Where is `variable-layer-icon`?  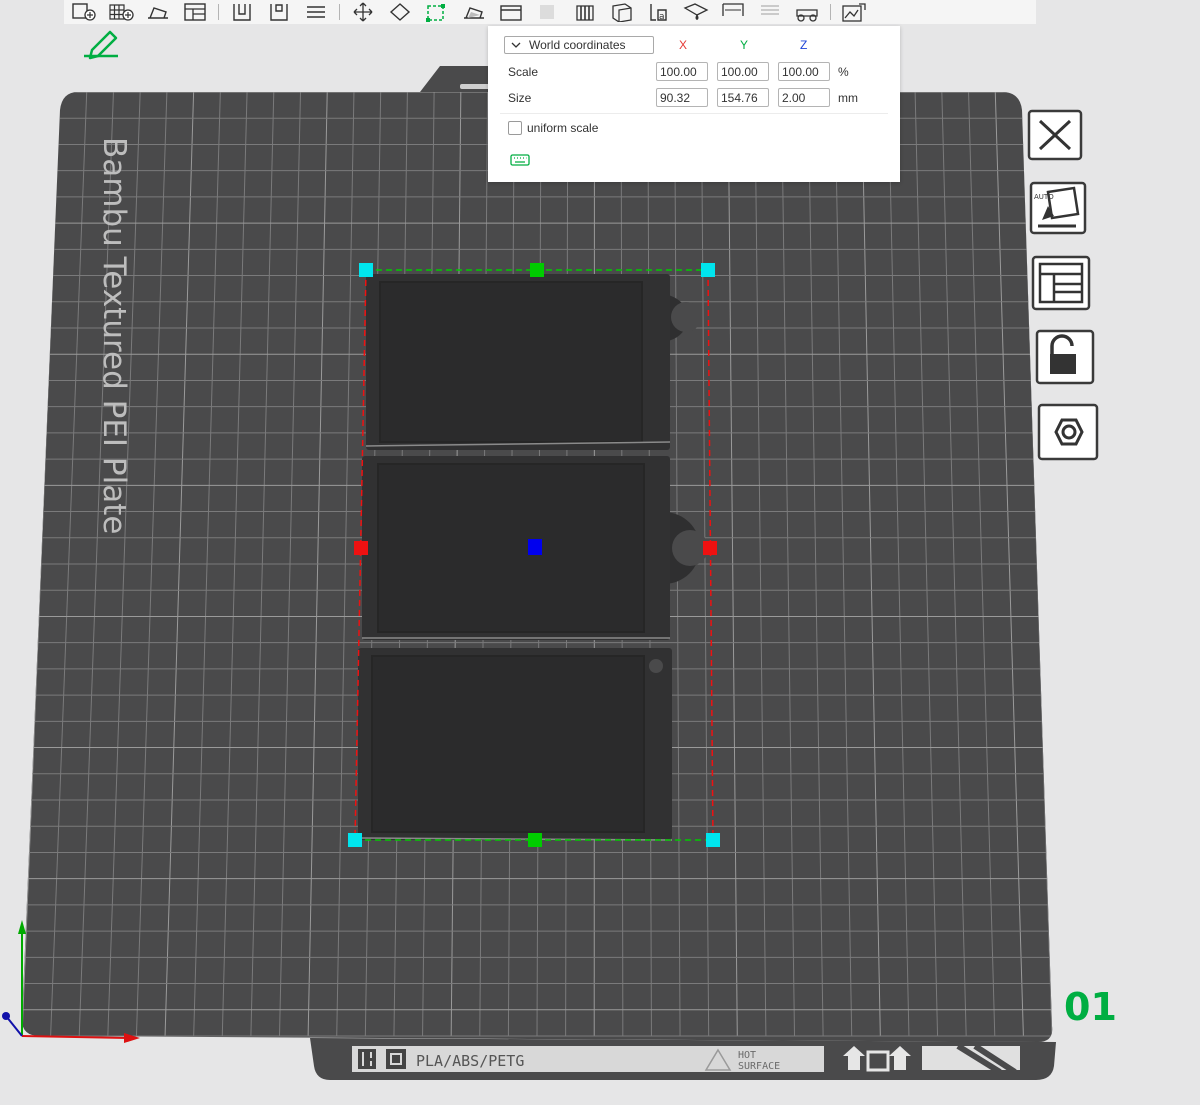
variable-layer-icon is located at coordinates (807, 12).